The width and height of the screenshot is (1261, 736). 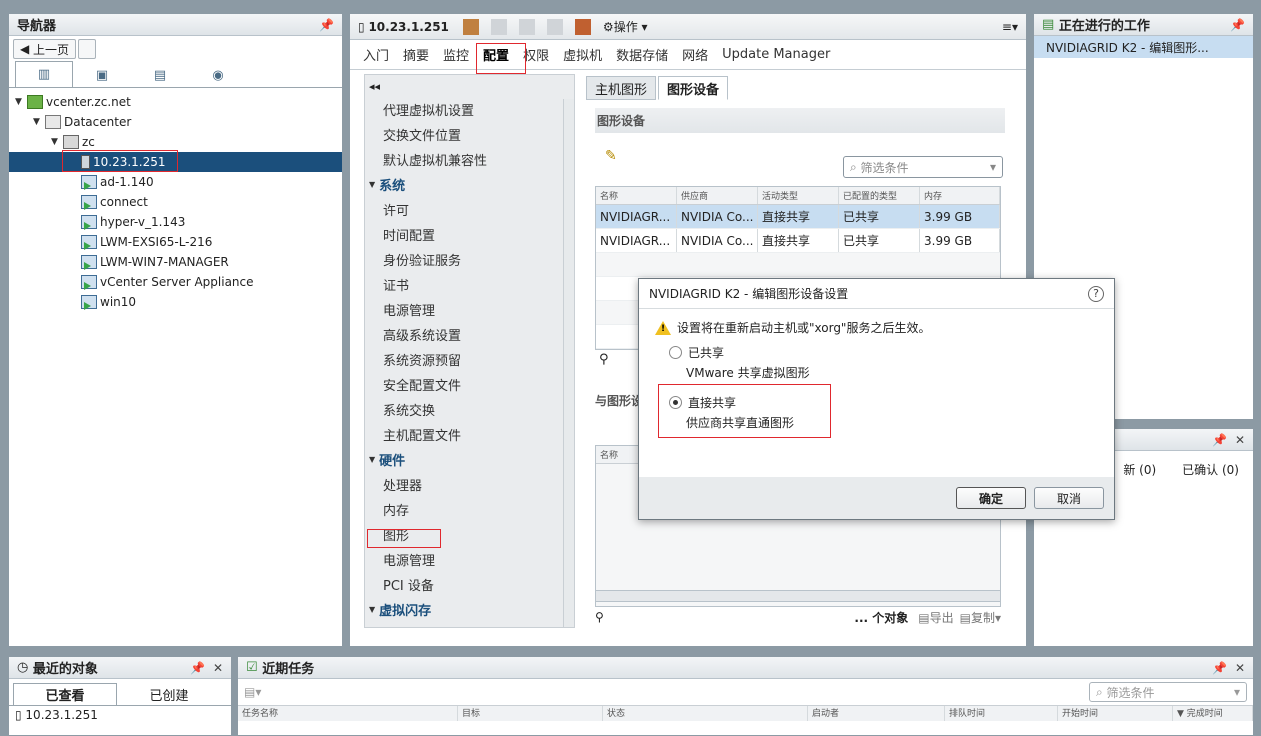 What do you see at coordinates (469, 384) in the screenshot?
I see `menu-item: 安全配置文件` at bounding box center [469, 384].